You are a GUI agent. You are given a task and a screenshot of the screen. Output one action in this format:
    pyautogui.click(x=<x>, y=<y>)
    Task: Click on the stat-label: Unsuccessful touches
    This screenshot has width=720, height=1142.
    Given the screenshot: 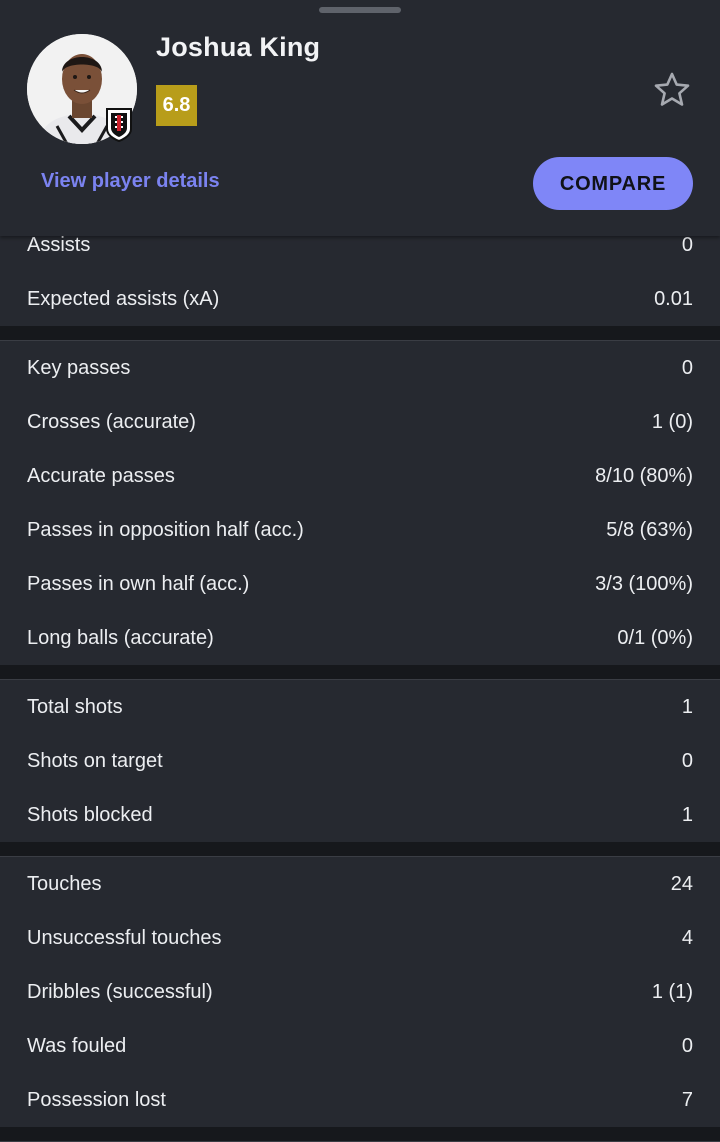 What is the action you would take?
    pyautogui.click(x=124, y=937)
    